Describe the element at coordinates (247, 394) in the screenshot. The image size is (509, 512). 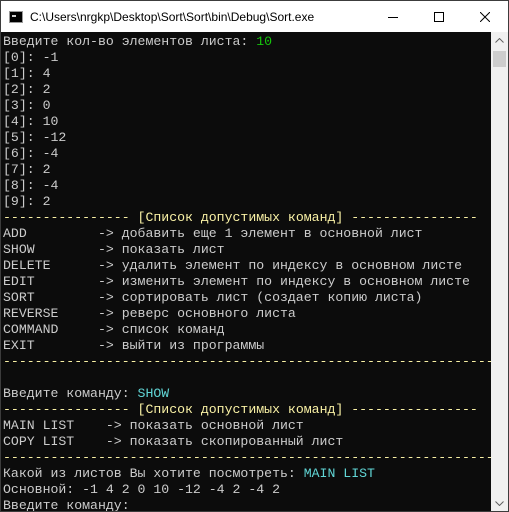
I see `command-prompt-line: Введите команду: SHOW` at that location.